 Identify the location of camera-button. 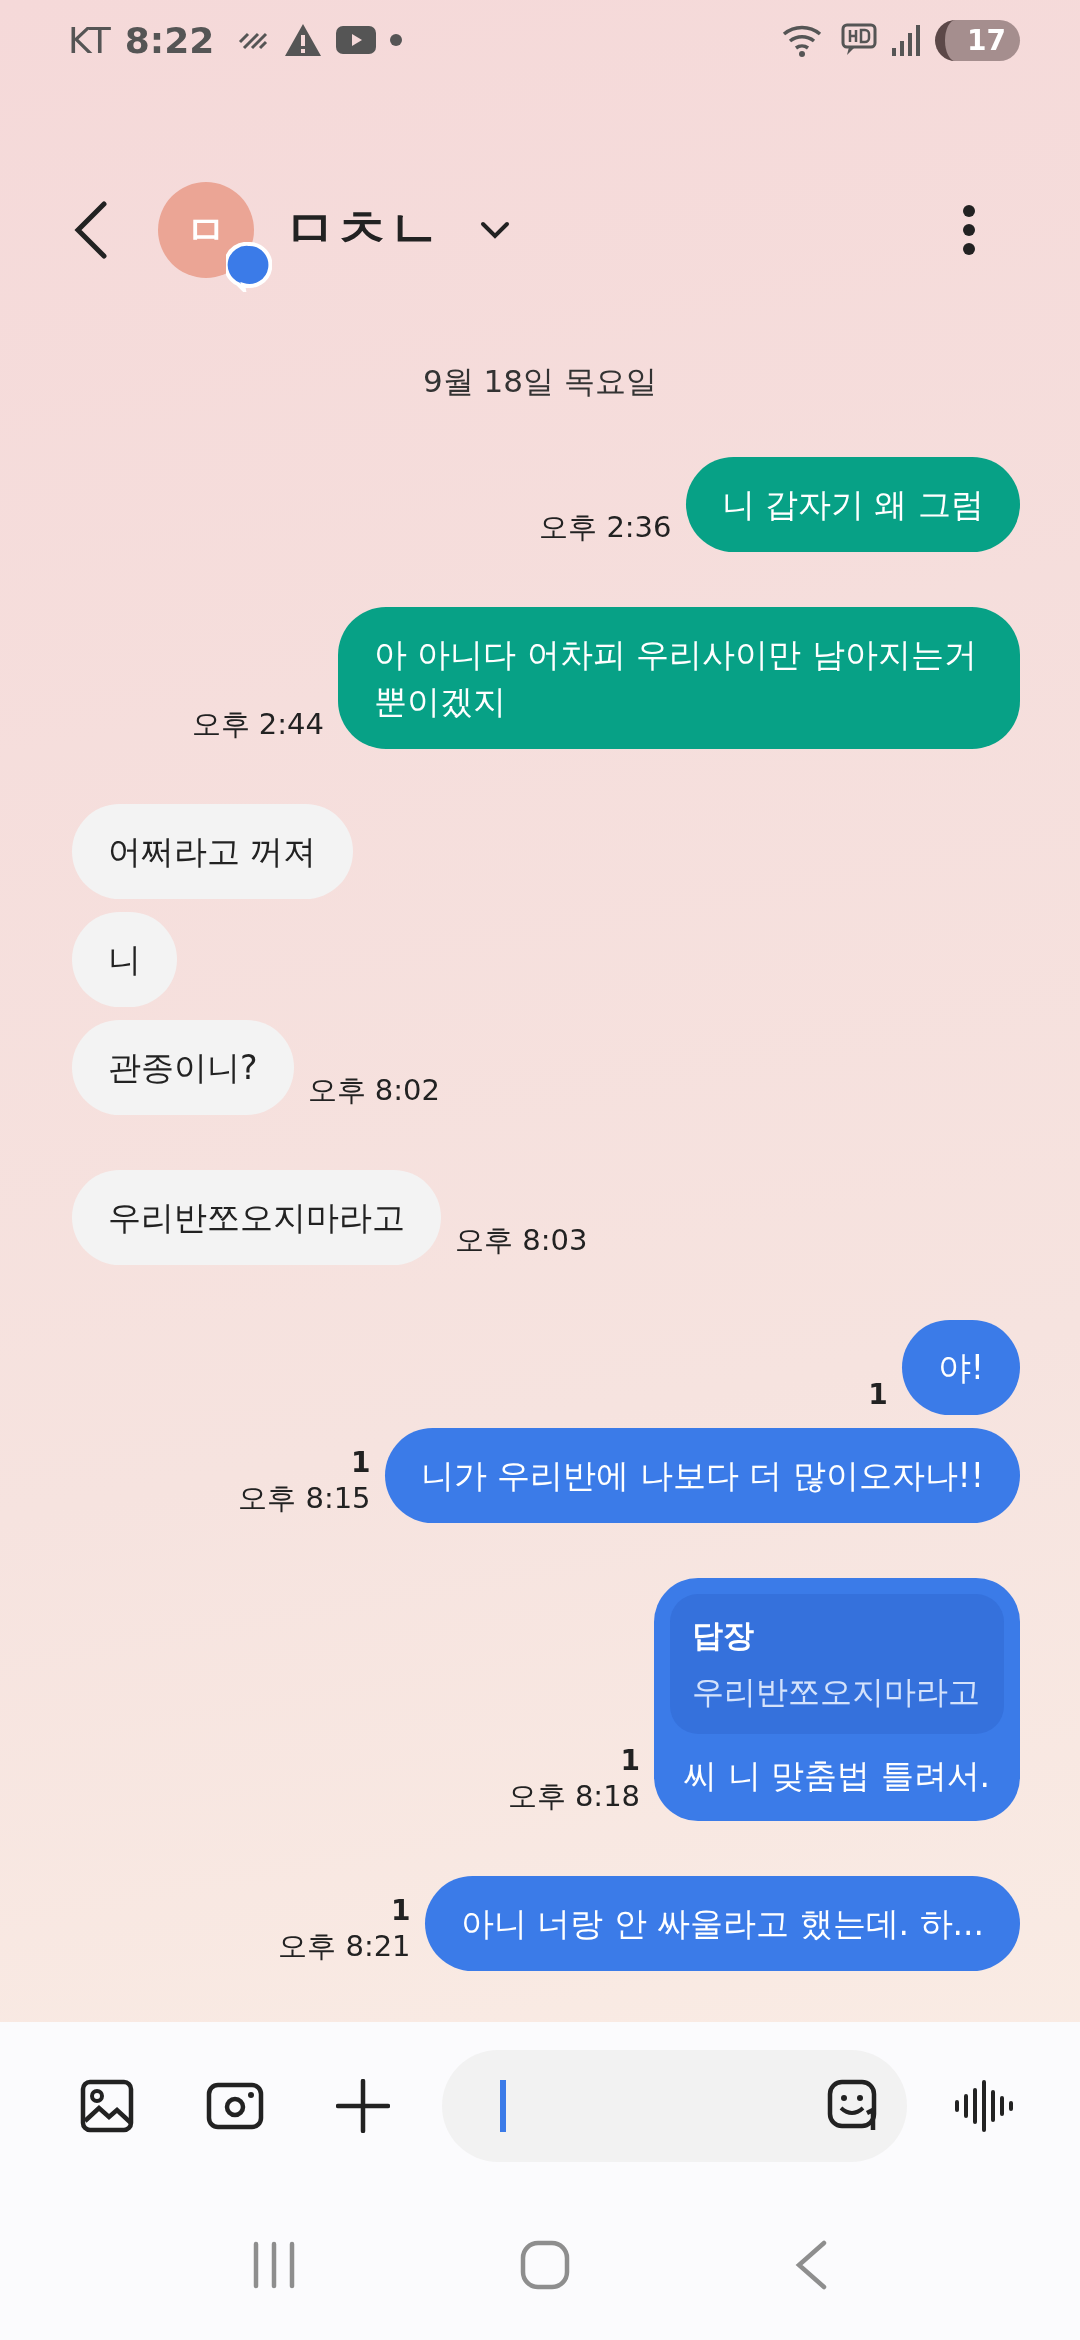
(235, 2106).